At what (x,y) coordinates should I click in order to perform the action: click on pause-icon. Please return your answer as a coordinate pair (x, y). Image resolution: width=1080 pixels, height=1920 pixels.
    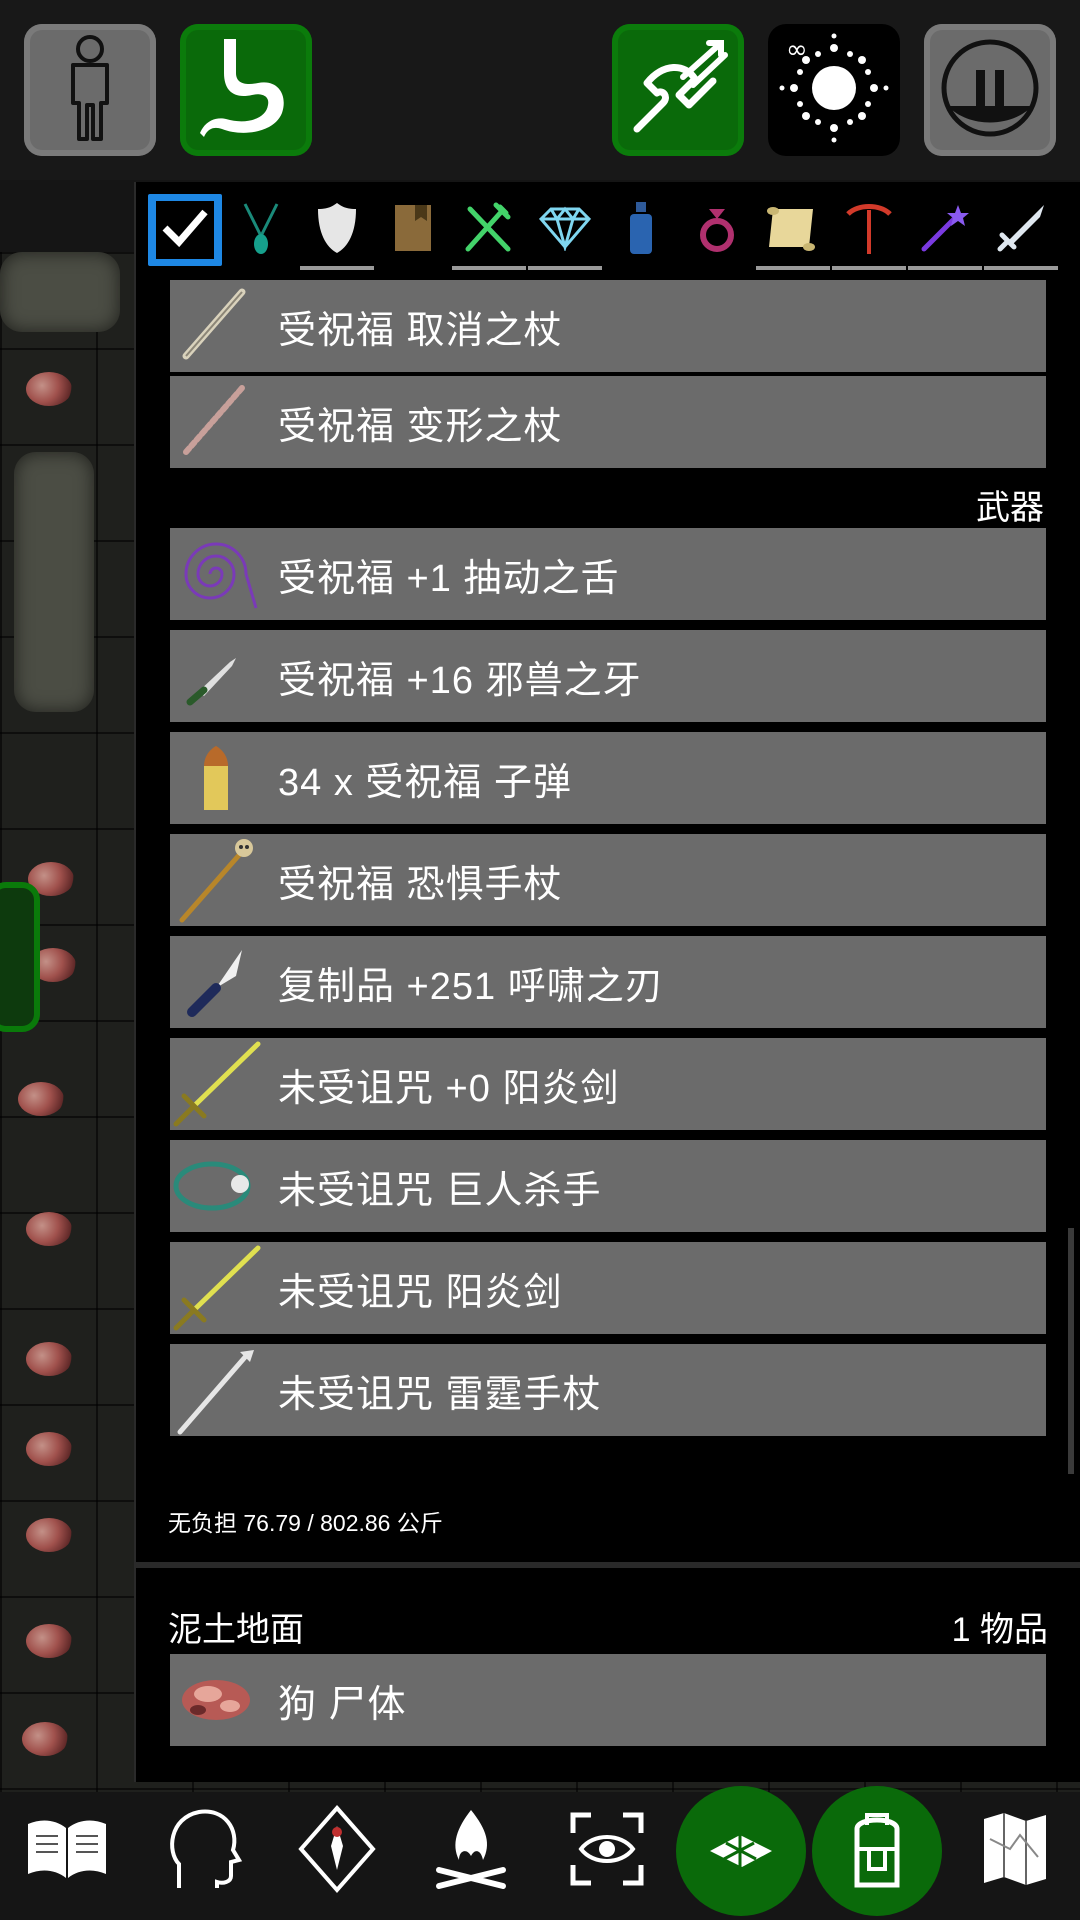
    Looking at the image, I should click on (990, 90).